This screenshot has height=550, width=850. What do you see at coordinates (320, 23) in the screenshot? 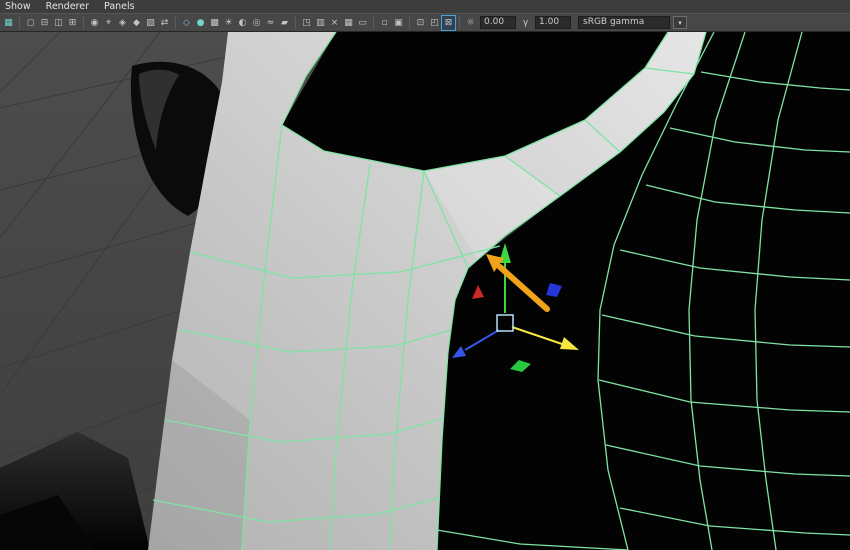
I see `xray-icon: ▥` at bounding box center [320, 23].